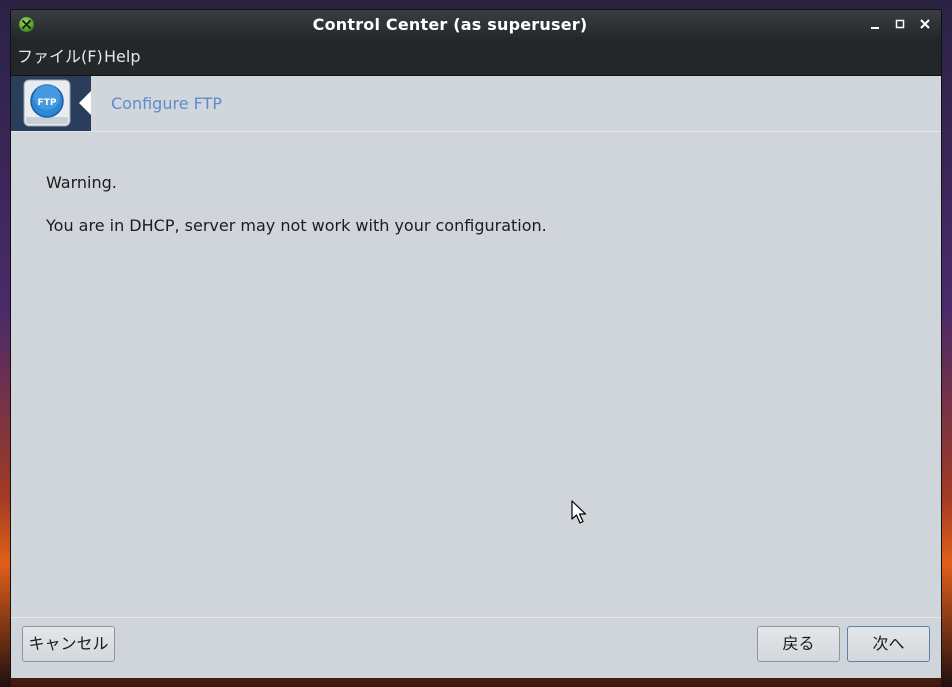 Image resolution: width=952 pixels, height=687 pixels. Describe the element at coordinates (476, 647) in the screenshot. I see `wizard-footer: キャンセル 戻る 次へ` at that location.